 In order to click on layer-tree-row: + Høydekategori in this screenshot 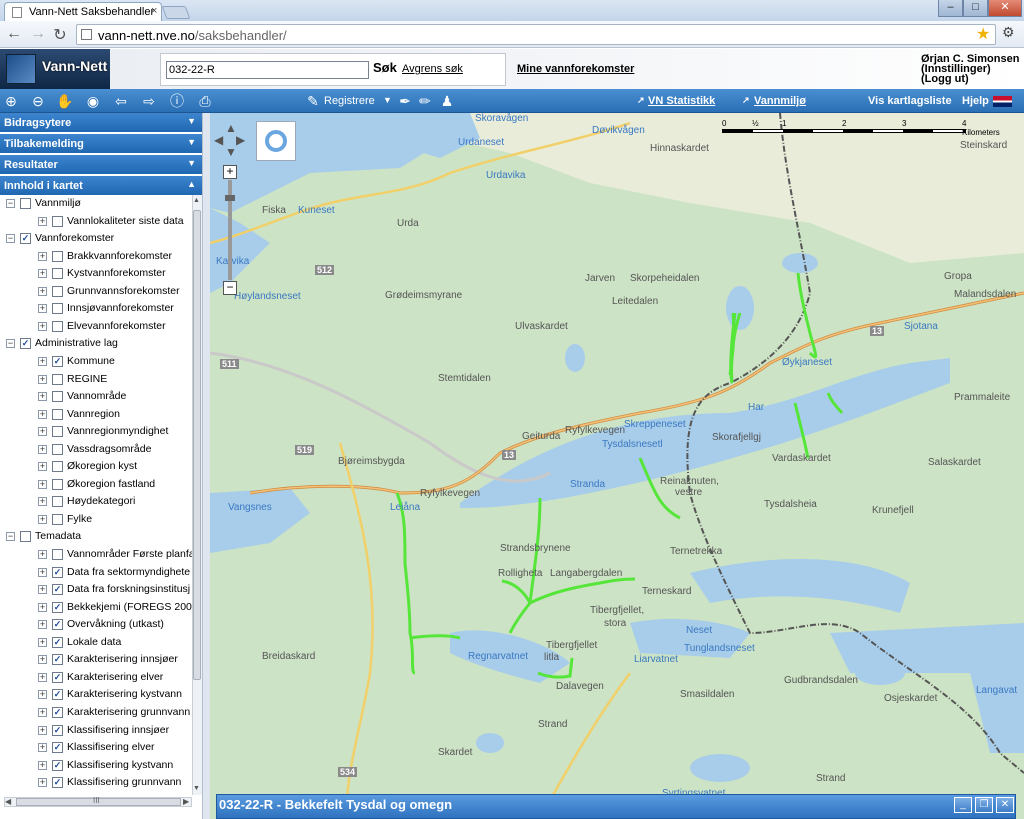, I will do `click(96, 501)`.